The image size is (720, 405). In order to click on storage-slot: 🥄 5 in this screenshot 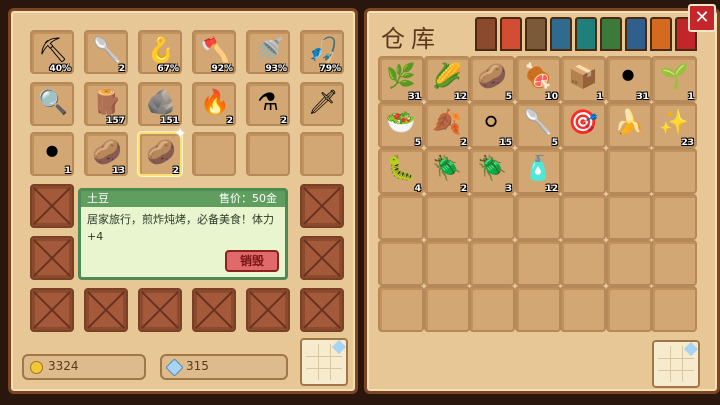, I will do `click(538, 125)`.